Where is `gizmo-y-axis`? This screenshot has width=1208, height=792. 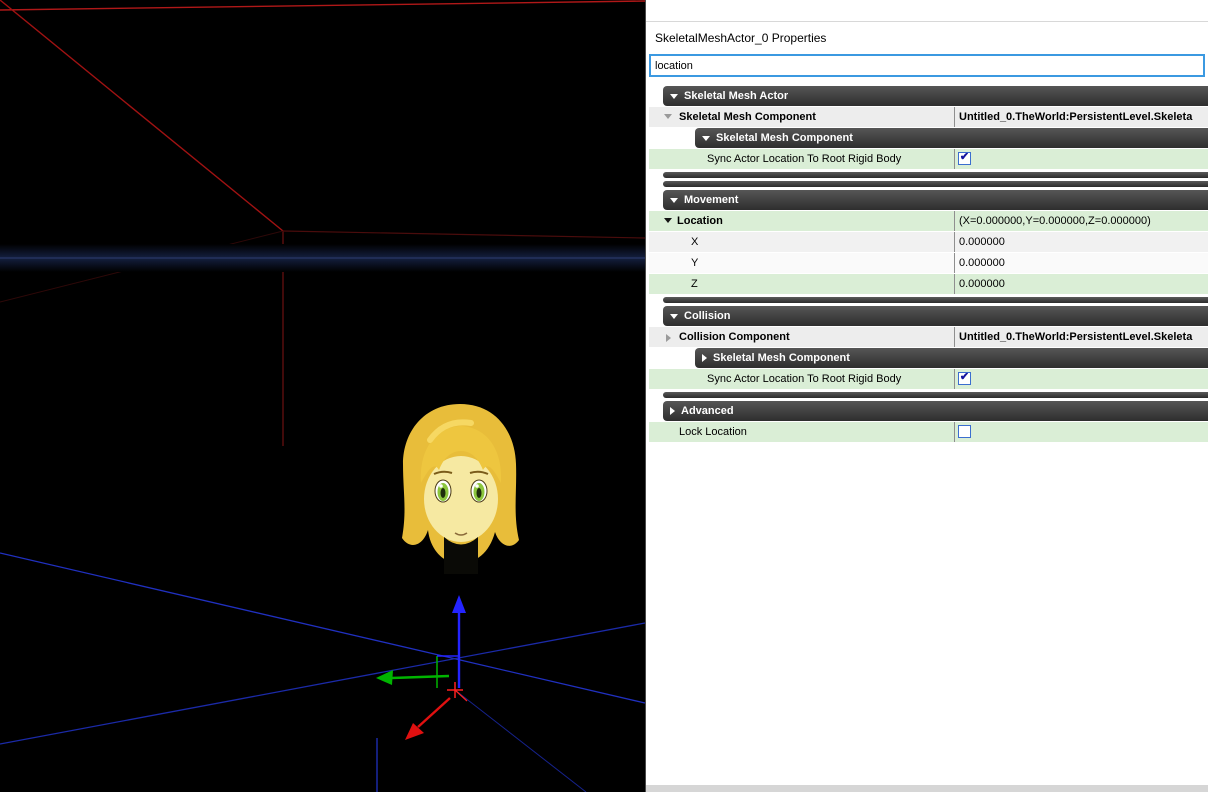
gizmo-y-axis is located at coordinates (413, 677).